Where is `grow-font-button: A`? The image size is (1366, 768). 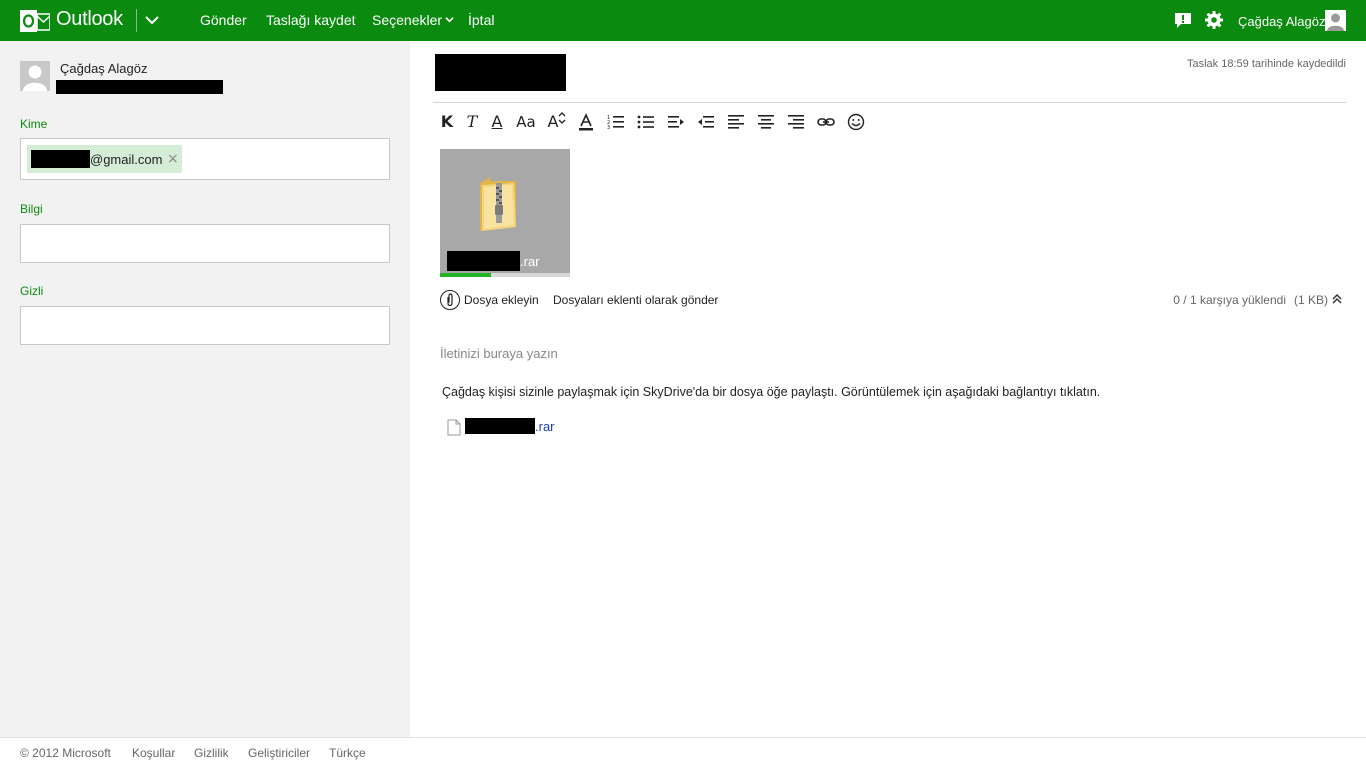 grow-font-button: A is located at coordinates (557, 122).